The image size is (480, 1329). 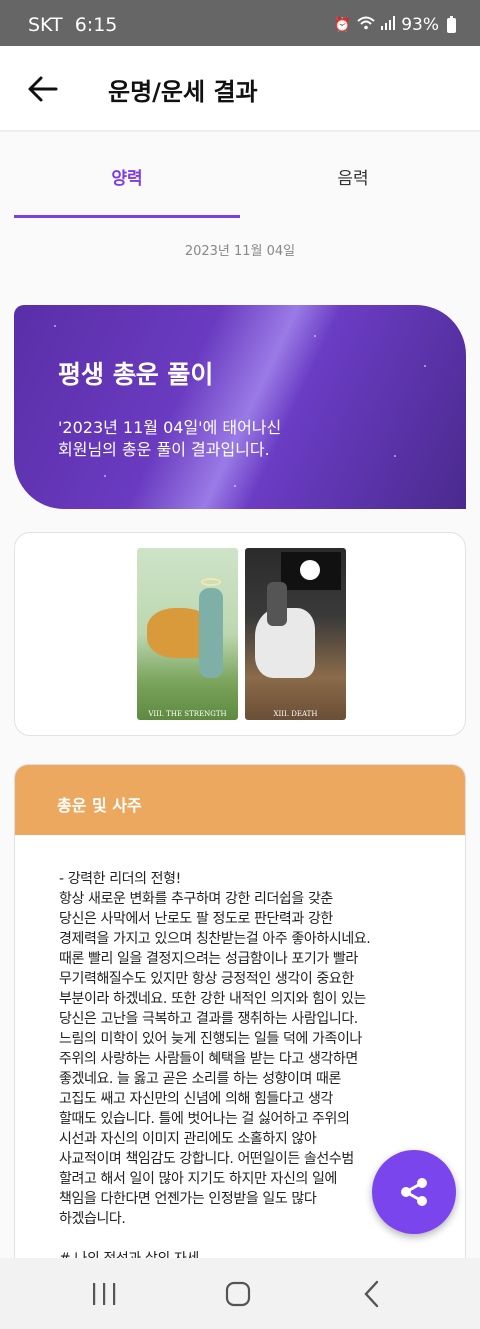 What do you see at coordinates (183, 92) in the screenshot?
I see `page-title: 운명/운세 결과` at bounding box center [183, 92].